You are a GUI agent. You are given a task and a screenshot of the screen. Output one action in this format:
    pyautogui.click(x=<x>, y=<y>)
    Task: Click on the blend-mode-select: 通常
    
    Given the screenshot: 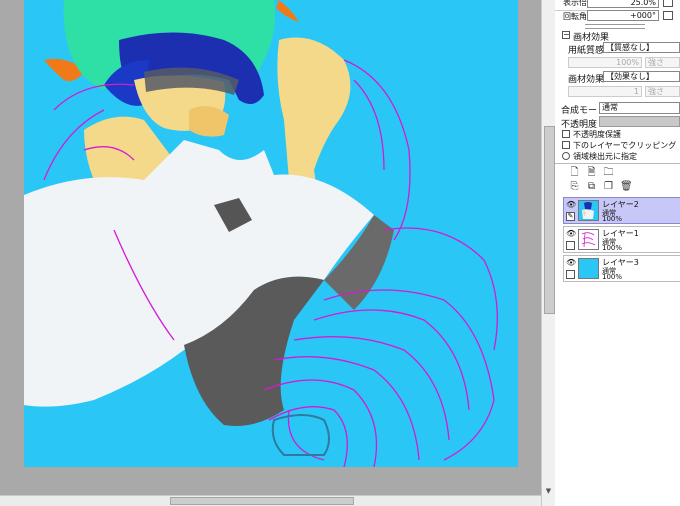 What is the action you would take?
    pyautogui.click(x=639, y=108)
    